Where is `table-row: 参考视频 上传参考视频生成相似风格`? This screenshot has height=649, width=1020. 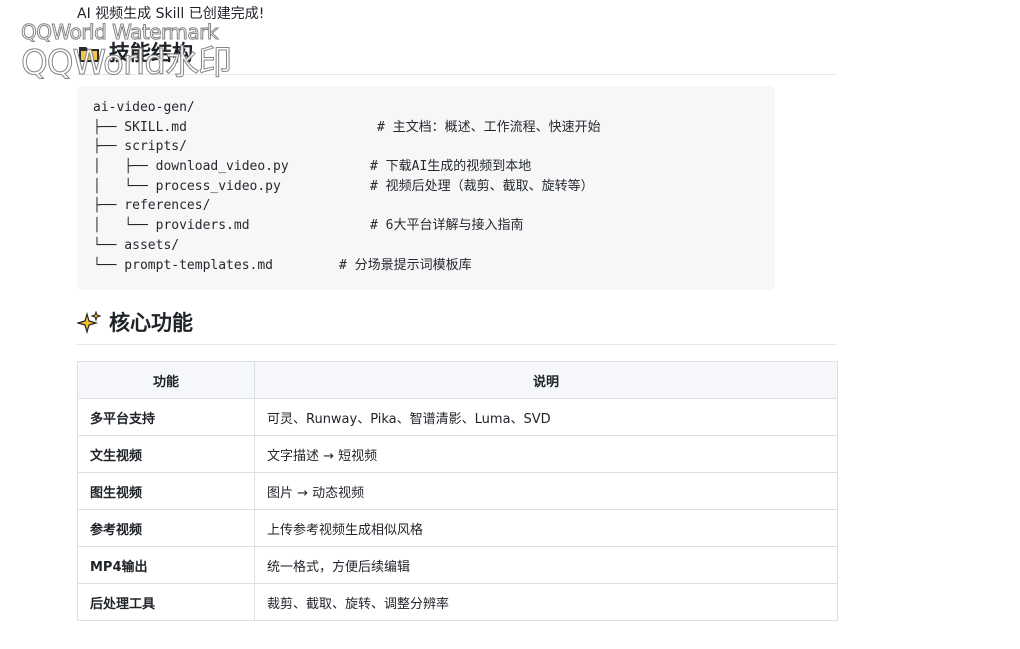
table-row: 参考视频 上传参考视频生成相似风格 is located at coordinates (457, 528).